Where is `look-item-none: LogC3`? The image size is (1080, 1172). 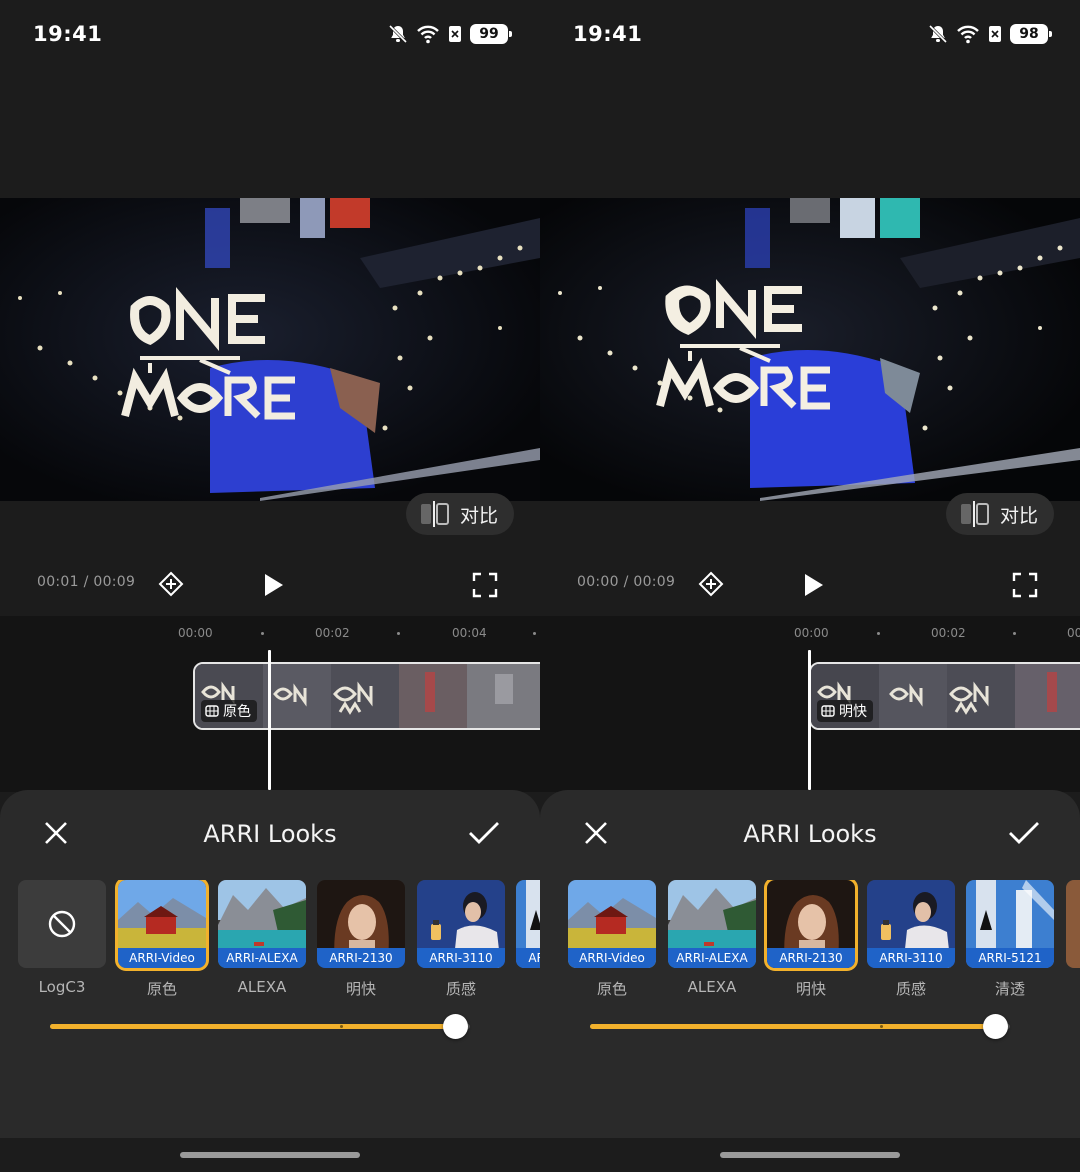 look-item-none: LogC3 is located at coordinates (62, 938).